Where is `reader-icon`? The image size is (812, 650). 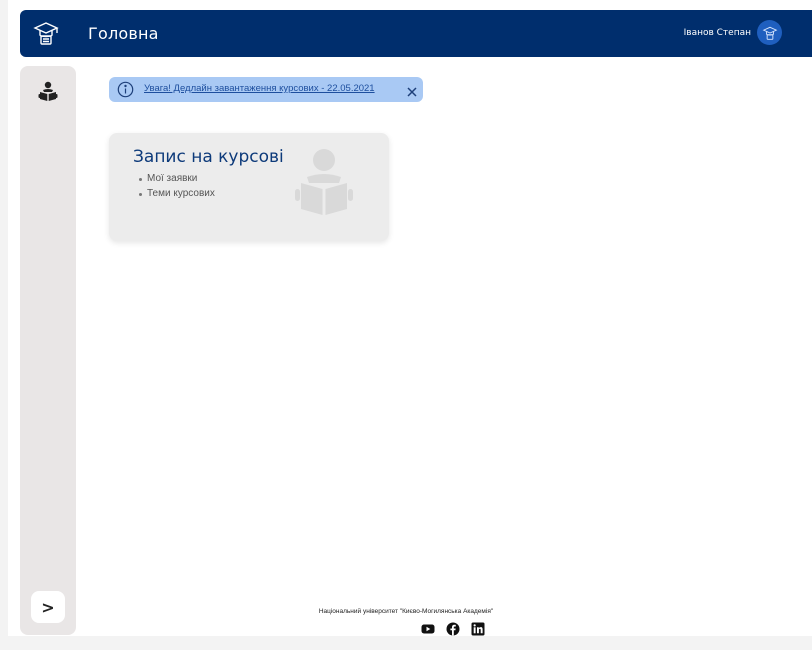 reader-icon is located at coordinates (48, 94).